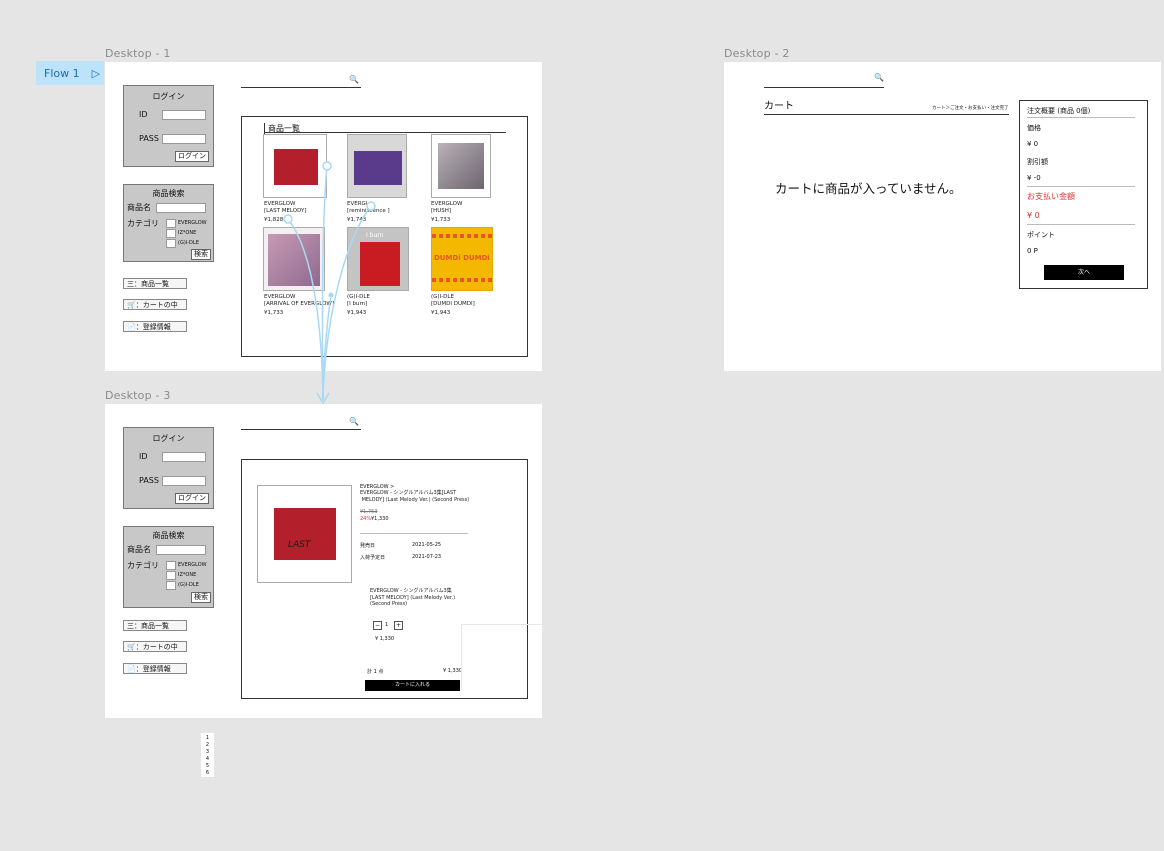 This screenshot has width=1164, height=851. I want to click on prototype-connectors, so click(329, 283).